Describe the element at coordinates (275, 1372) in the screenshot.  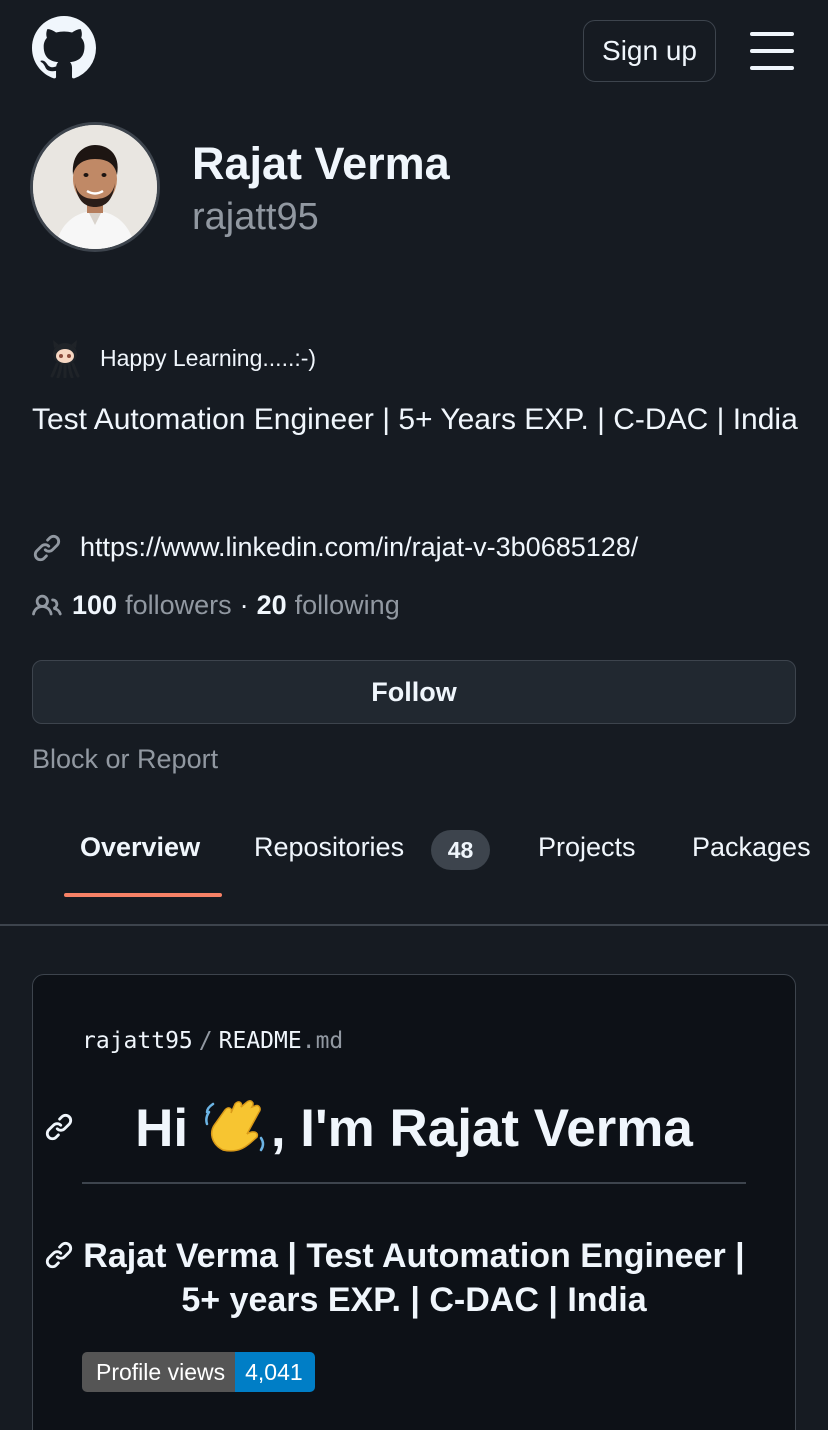
I see `badge-value: 4,041` at that location.